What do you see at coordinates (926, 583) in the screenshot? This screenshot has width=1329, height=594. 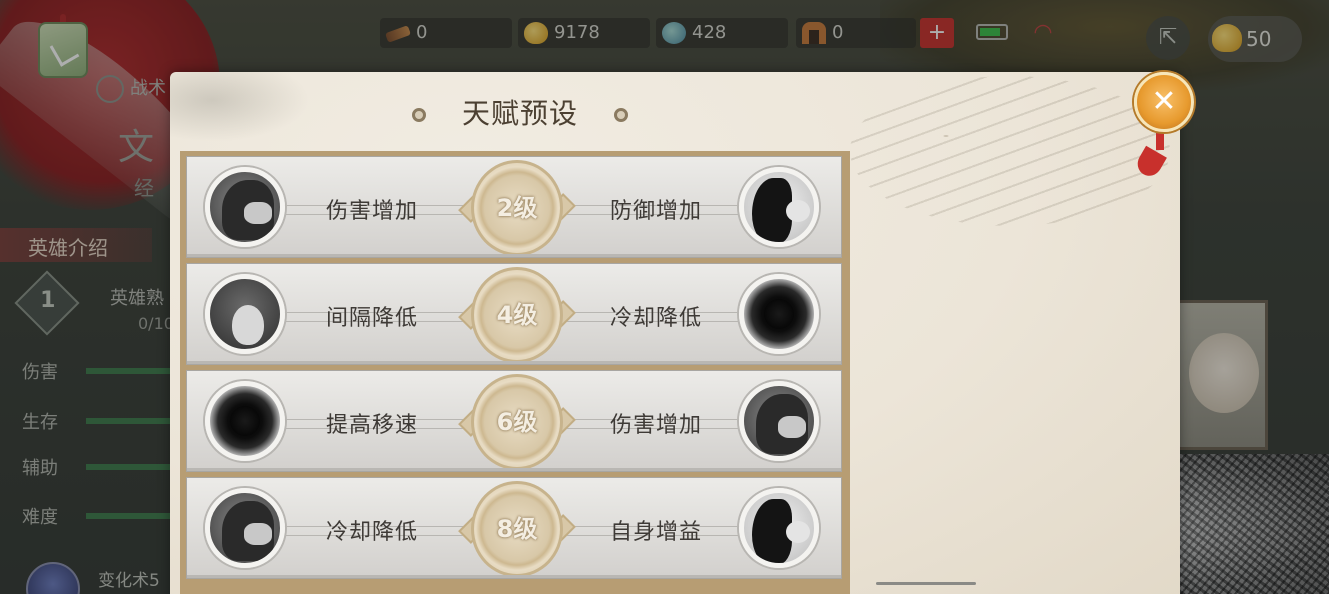 I see `scrollbar` at bounding box center [926, 583].